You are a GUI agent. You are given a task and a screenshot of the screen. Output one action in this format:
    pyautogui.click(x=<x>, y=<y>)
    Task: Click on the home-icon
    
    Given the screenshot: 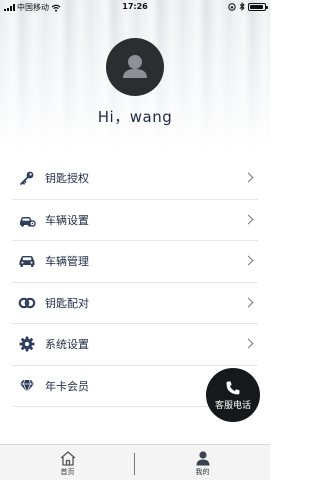 What is the action you would take?
    pyautogui.click(x=67, y=458)
    